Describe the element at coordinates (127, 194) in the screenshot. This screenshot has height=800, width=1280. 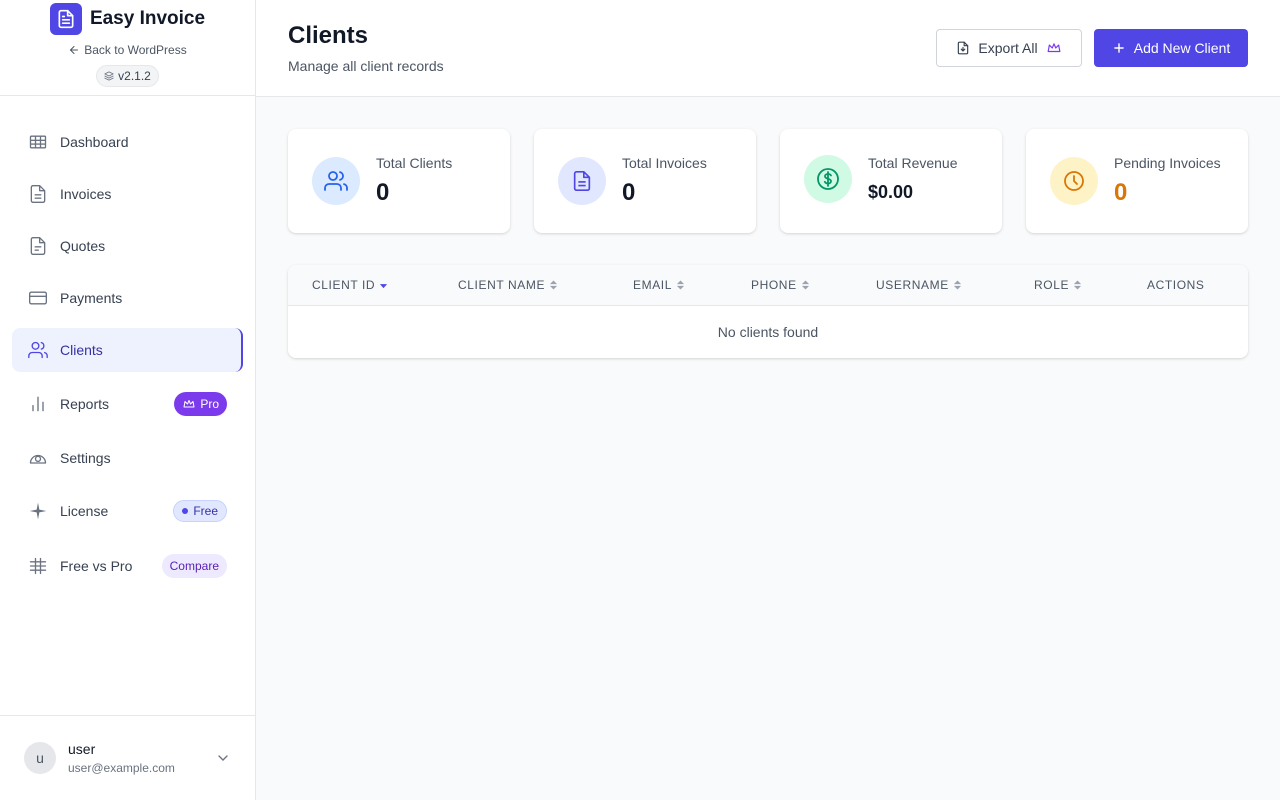
I see `sidebar-item-invoices: Invoices` at that location.